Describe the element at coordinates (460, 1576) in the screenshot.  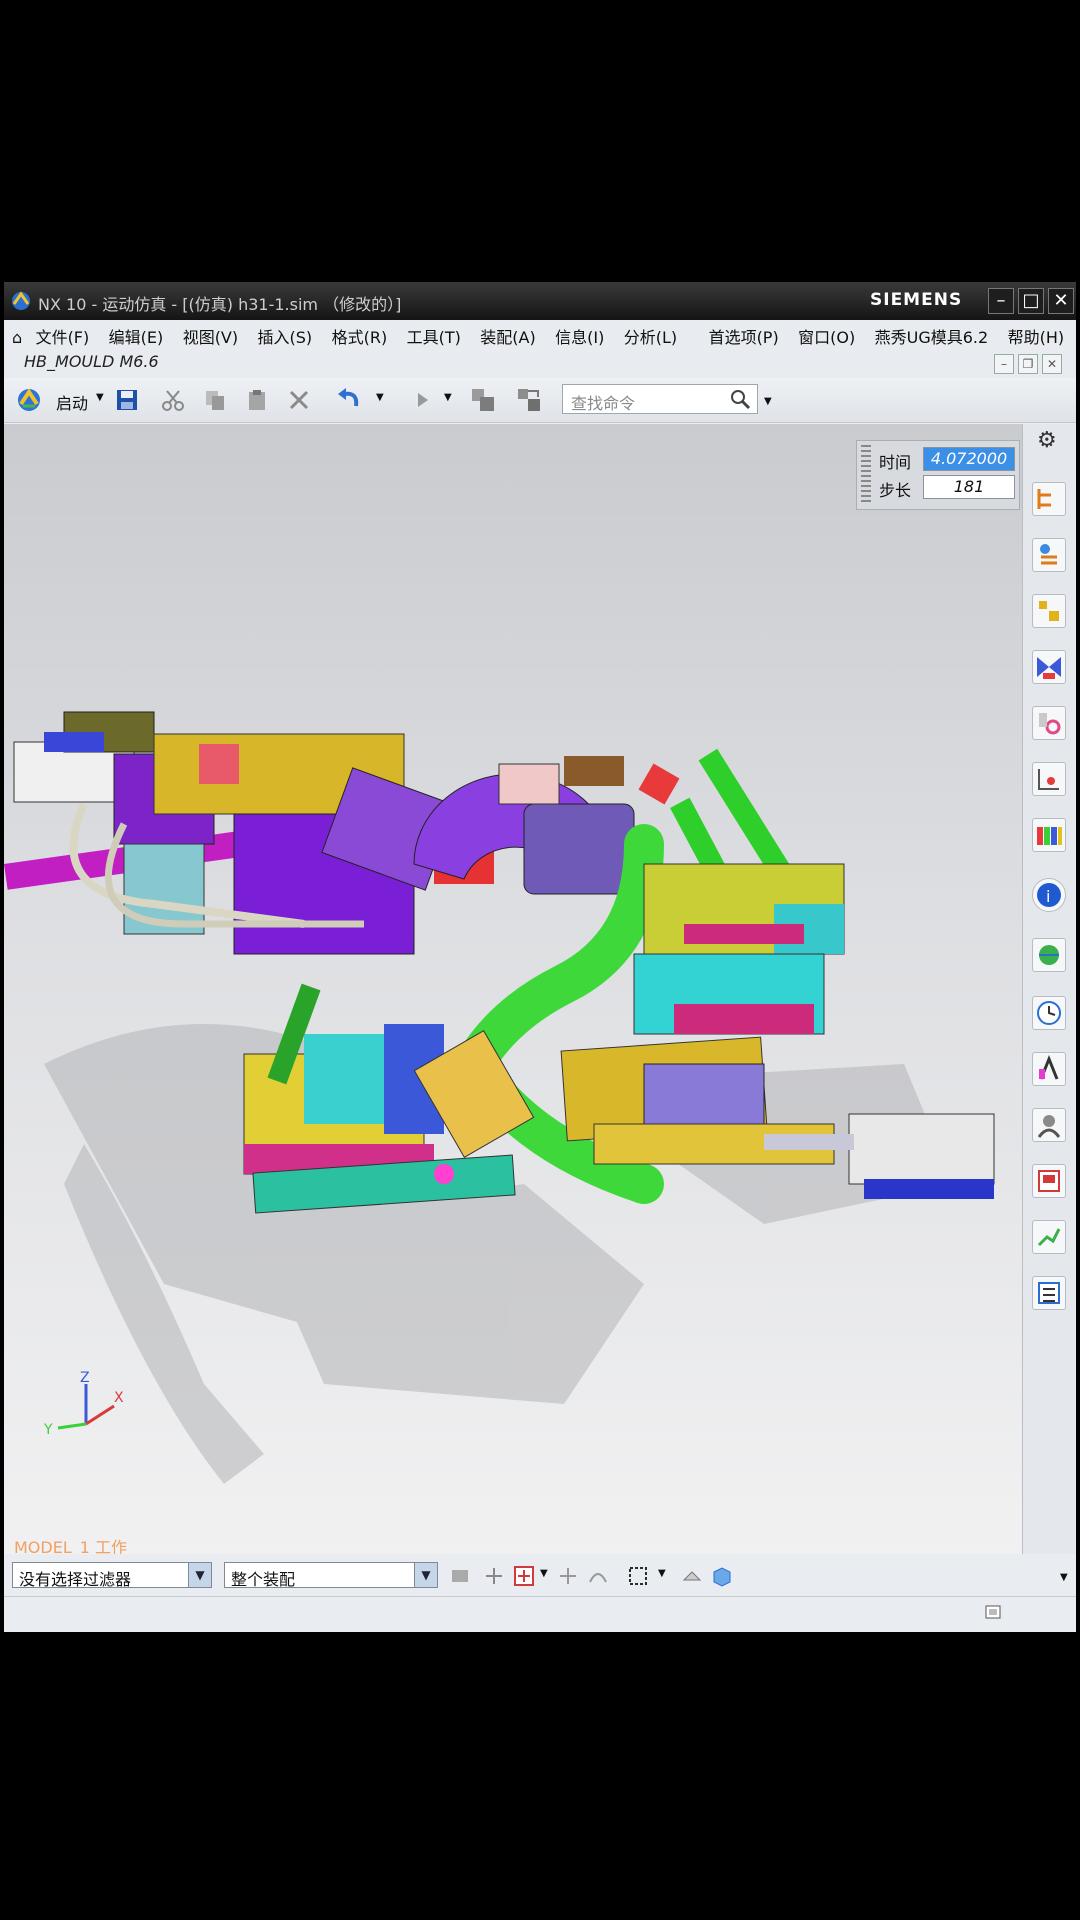
I see `component-filter-icon` at that location.